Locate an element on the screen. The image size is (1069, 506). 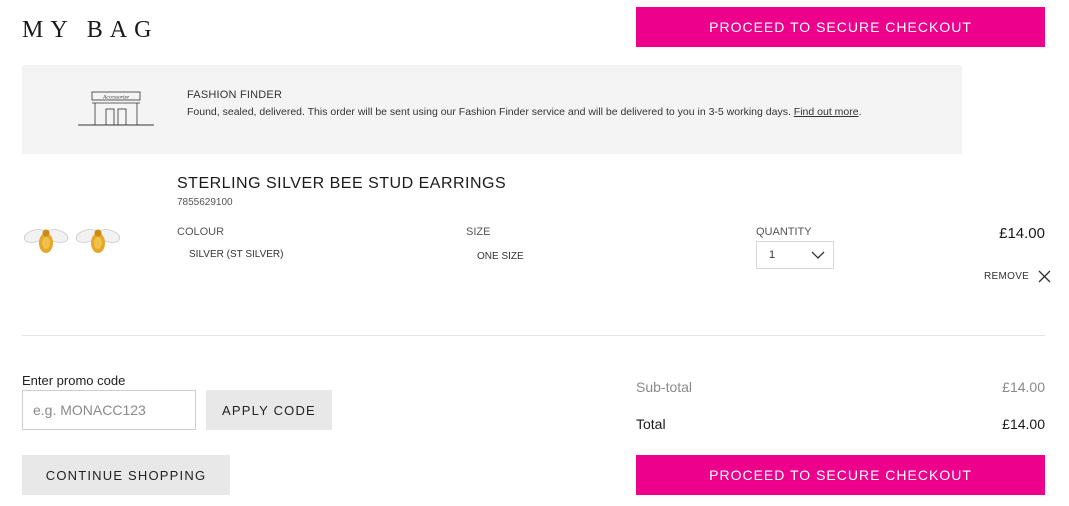
checkout-button-top: PROCEED TO SECURE CHECKOUT is located at coordinates (840, 27).